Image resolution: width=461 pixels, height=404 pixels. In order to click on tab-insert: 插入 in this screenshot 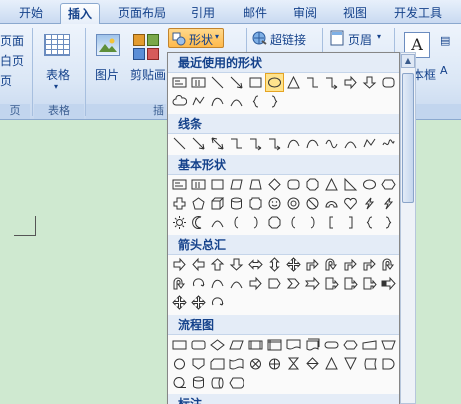, I will do `click(80, 13)`.